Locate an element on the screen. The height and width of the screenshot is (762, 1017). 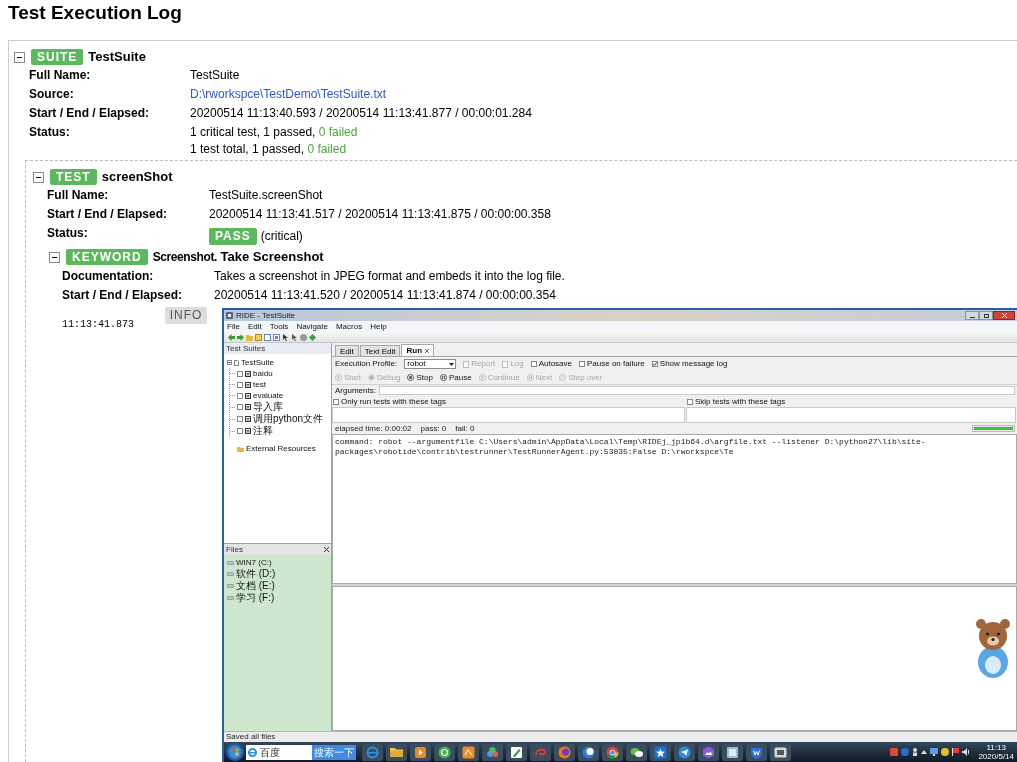
diamond-icon is located at coordinates (312, 337).